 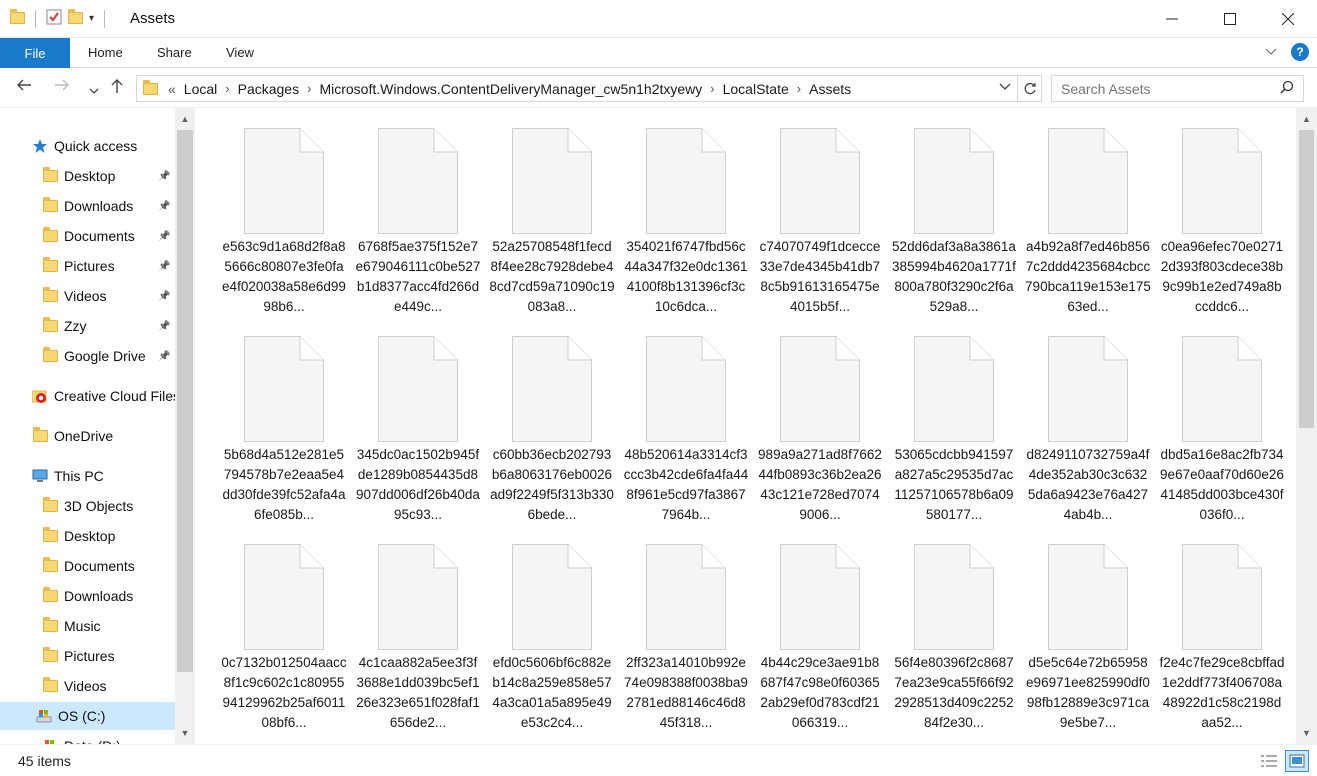 What do you see at coordinates (240, 52) in the screenshot?
I see `tab-view: View` at bounding box center [240, 52].